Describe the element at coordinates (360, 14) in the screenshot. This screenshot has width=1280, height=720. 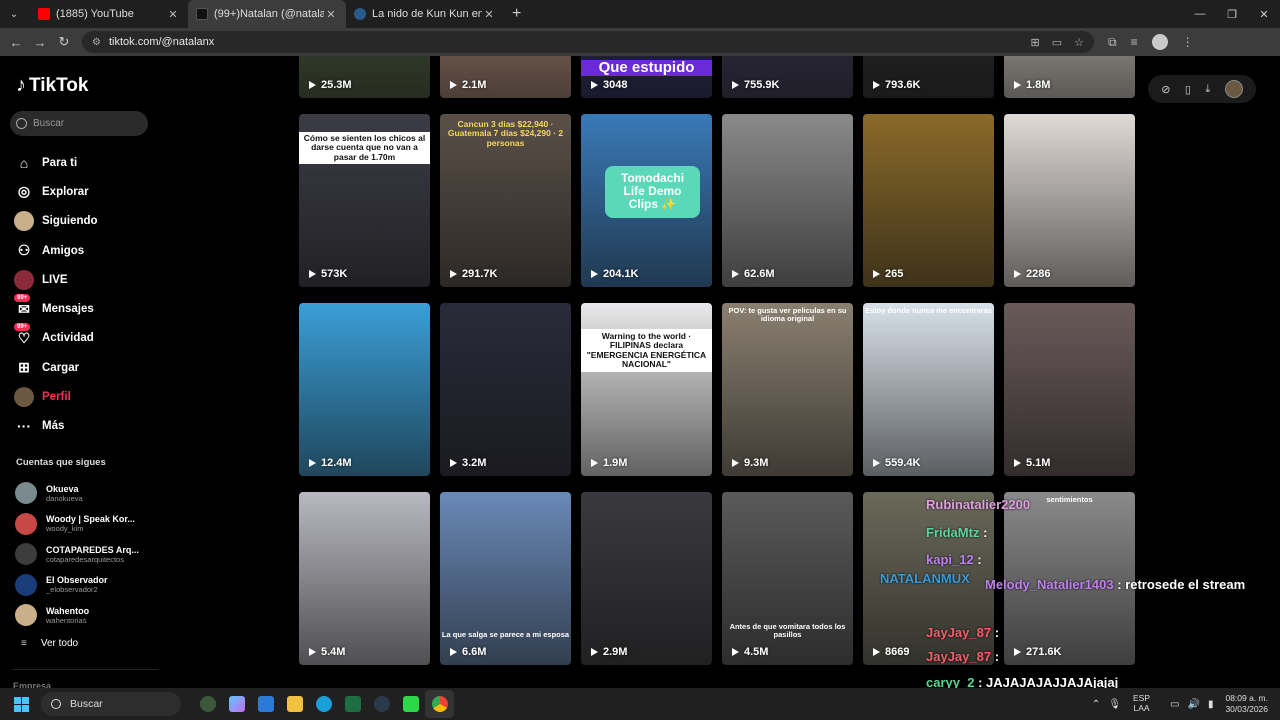
I see `steam-favicon-icon` at that location.